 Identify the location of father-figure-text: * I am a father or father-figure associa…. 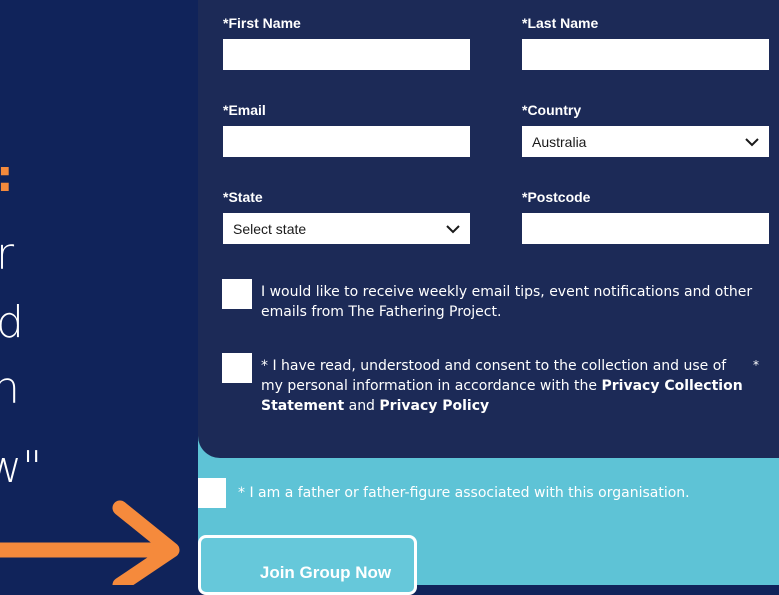
(464, 493).